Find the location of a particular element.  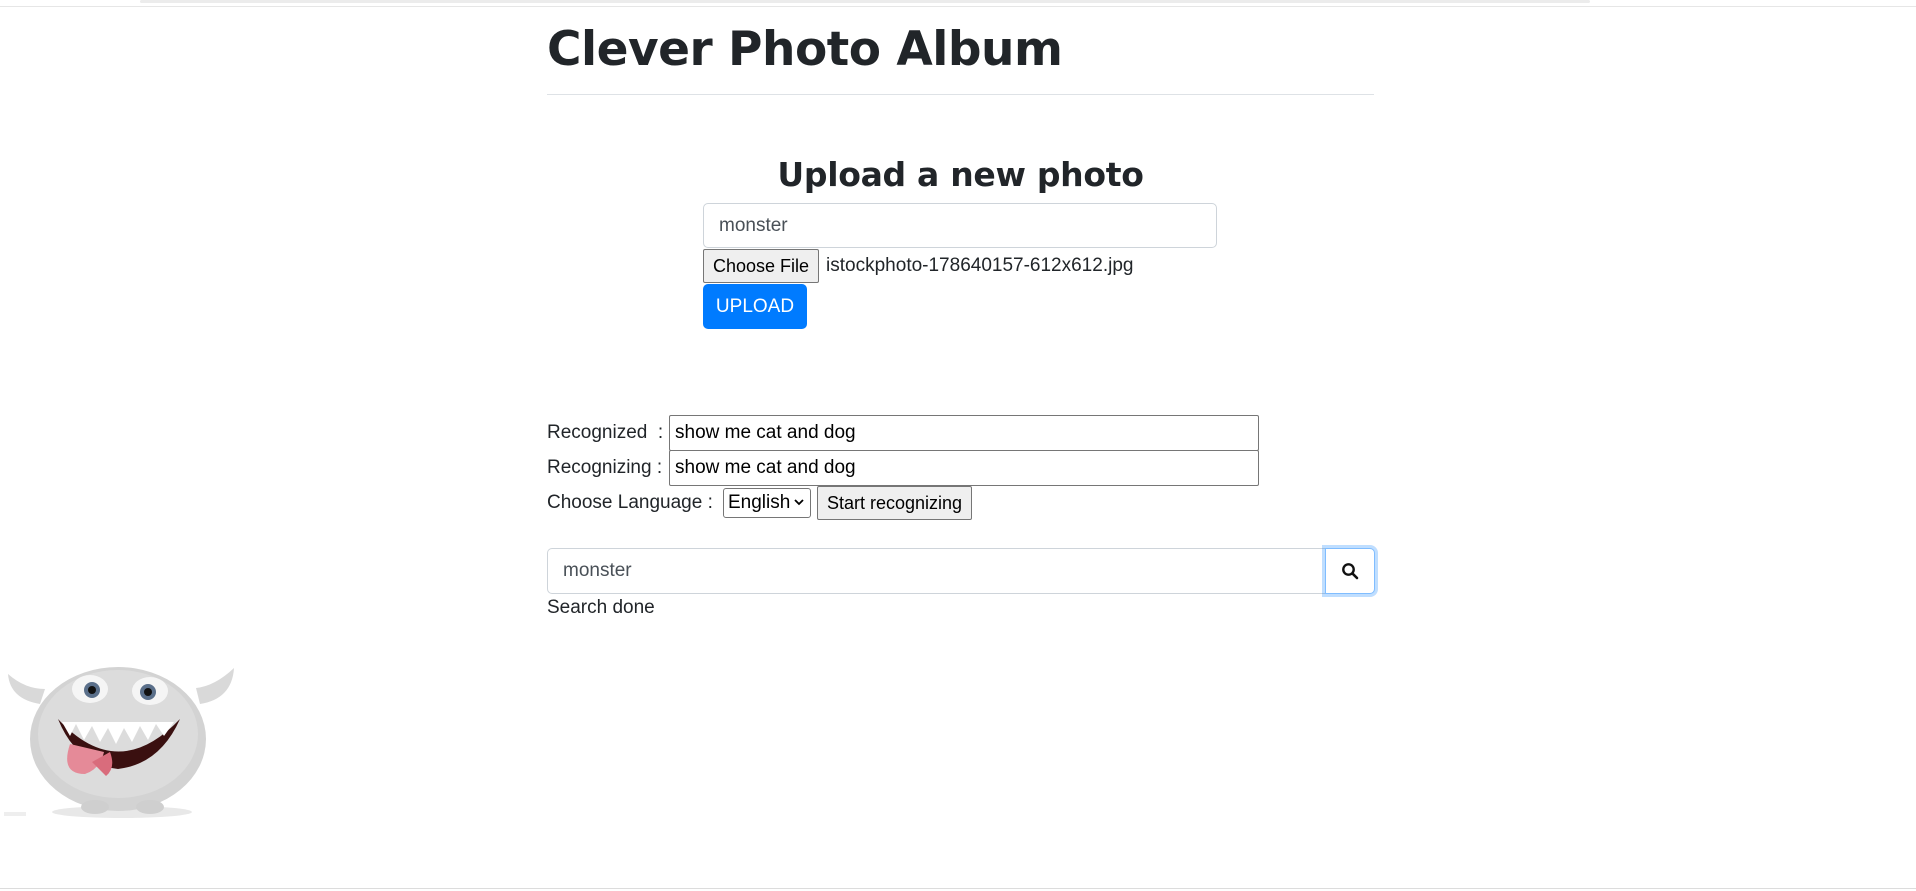

search-icon is located at coordinates (1350, 571).